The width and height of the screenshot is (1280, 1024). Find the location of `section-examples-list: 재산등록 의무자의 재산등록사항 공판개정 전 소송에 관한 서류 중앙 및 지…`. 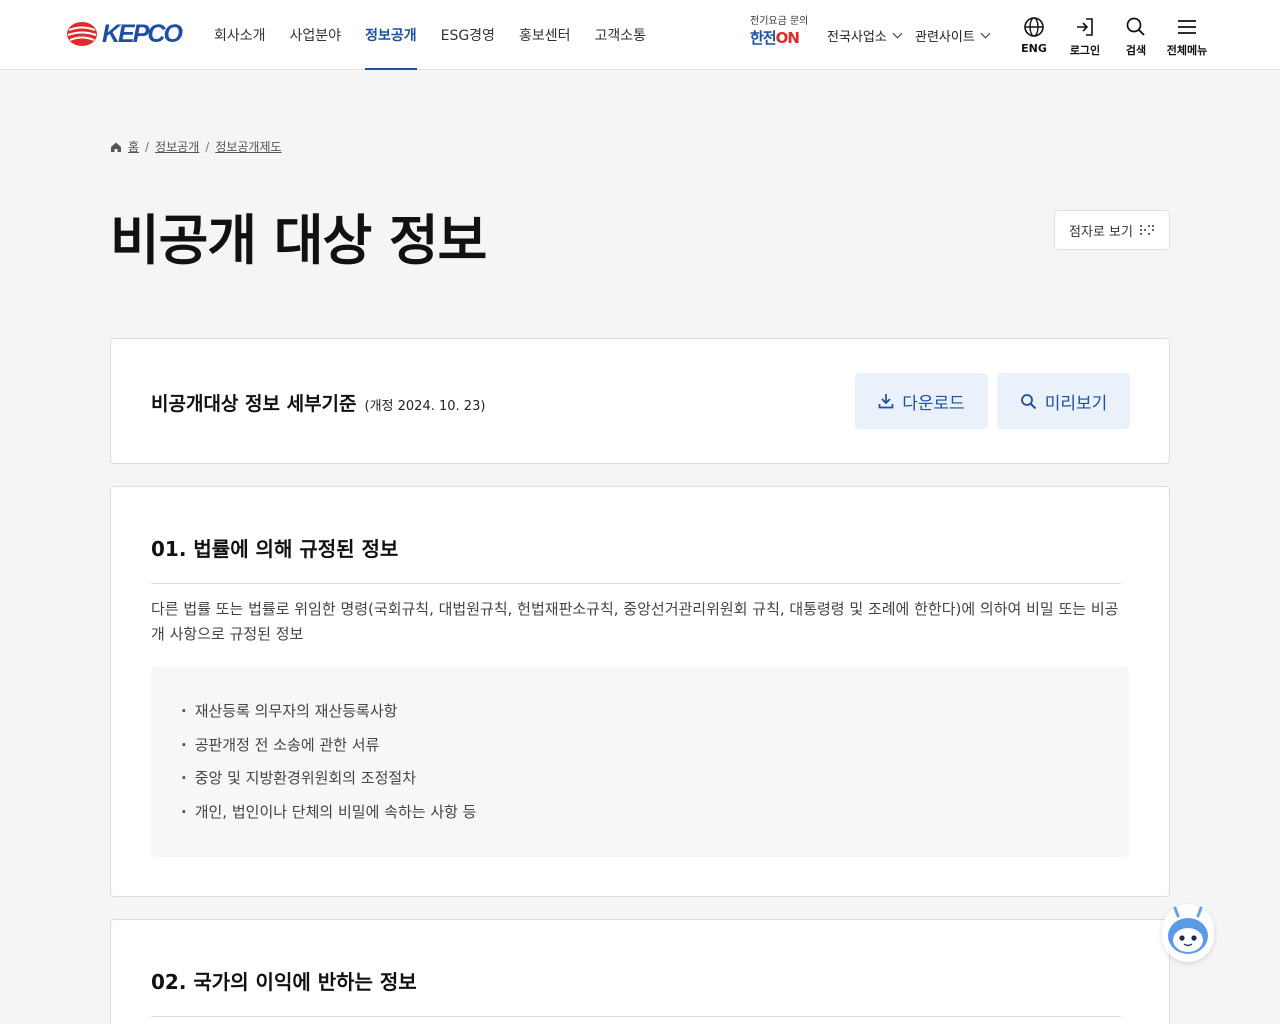

section-examples-list: 재산등록 의무자의 재산등록사항 공판개정 전 소송에 관한 서류 중앙 및 지… is located at coordinates (640, 748).